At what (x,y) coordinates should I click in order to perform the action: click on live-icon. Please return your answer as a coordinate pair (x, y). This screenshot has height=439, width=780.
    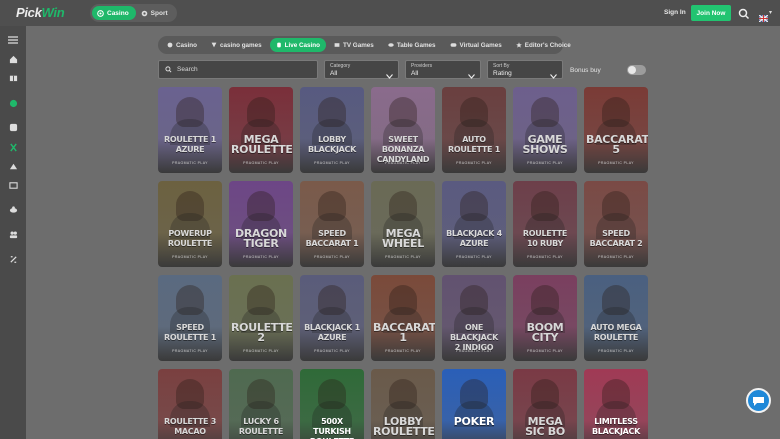
    Looking at the image, I should click on (279, 45).